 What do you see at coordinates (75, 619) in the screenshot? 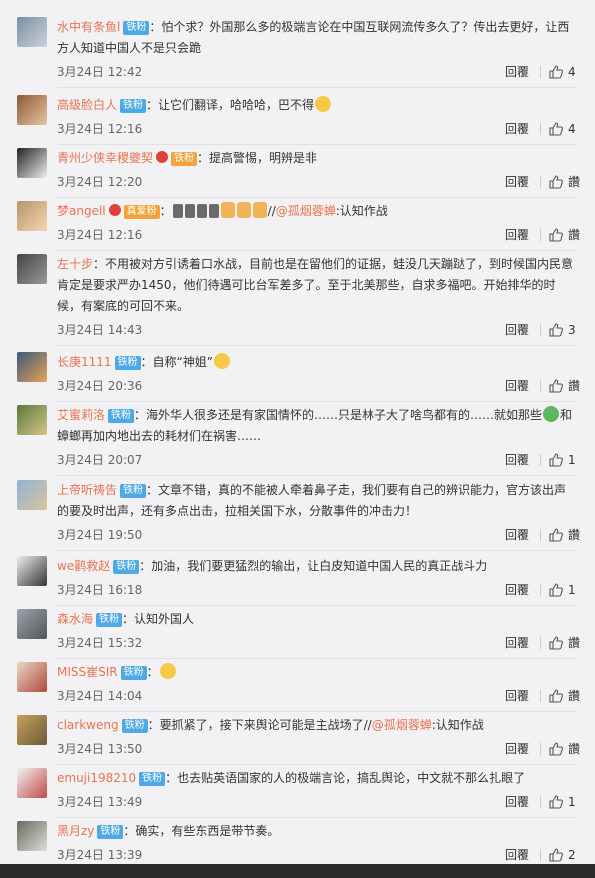
I see `username-link: 森水海` at bounding box center [75, 619].